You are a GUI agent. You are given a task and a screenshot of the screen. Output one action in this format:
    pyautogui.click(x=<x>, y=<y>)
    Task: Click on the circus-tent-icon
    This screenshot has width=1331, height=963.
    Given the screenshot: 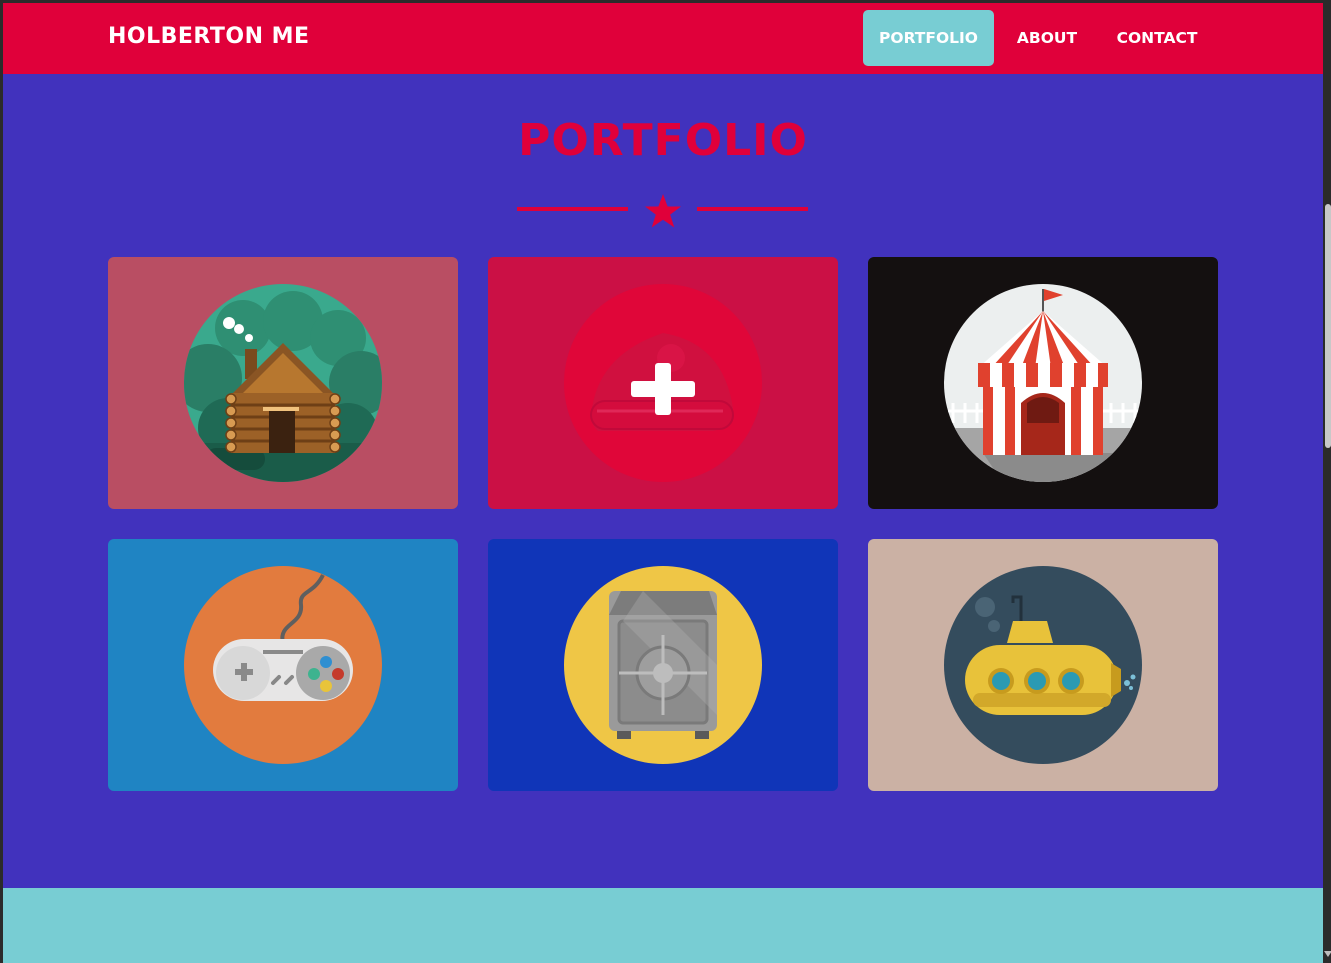 What is the action you would take?
    pyautogui.click(x=1043, y=383)
    